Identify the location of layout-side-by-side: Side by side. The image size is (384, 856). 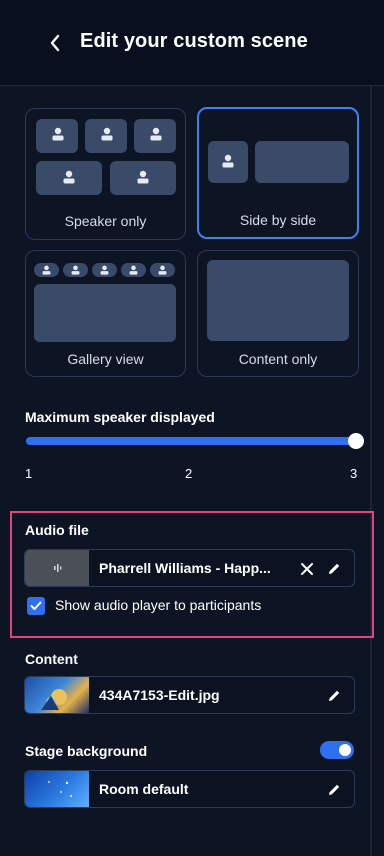
(278, 173).